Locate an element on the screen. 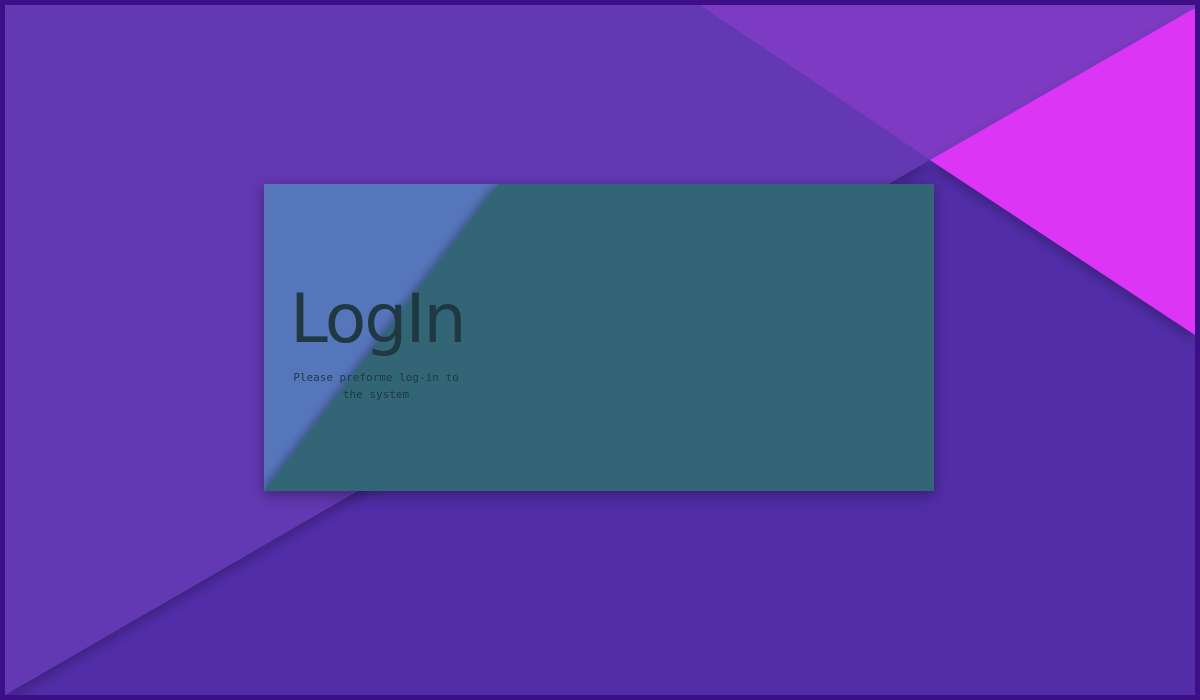 This screenshot has height=700, width=1200. login-subtitle: Please preforme log-in to the system is located at coordinates (376, 386).